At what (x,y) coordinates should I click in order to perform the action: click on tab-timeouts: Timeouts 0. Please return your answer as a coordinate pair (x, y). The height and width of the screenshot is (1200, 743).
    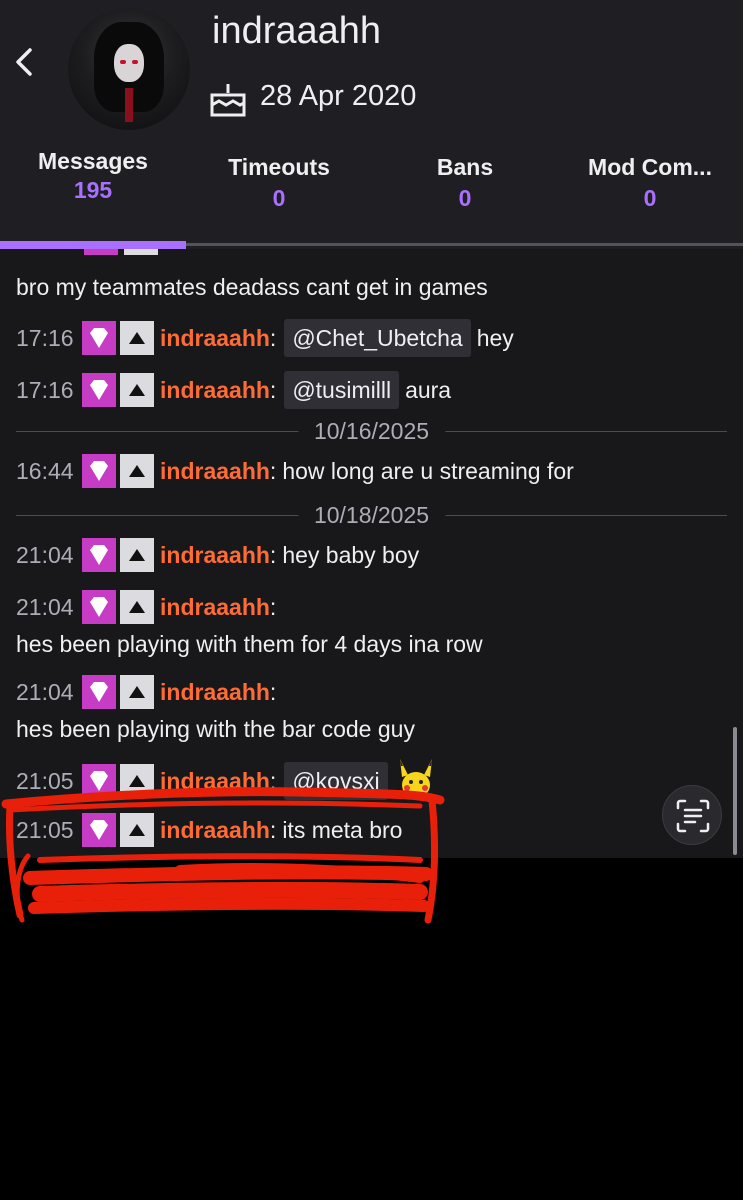
    Looking at the image, I should click on (279, 183).